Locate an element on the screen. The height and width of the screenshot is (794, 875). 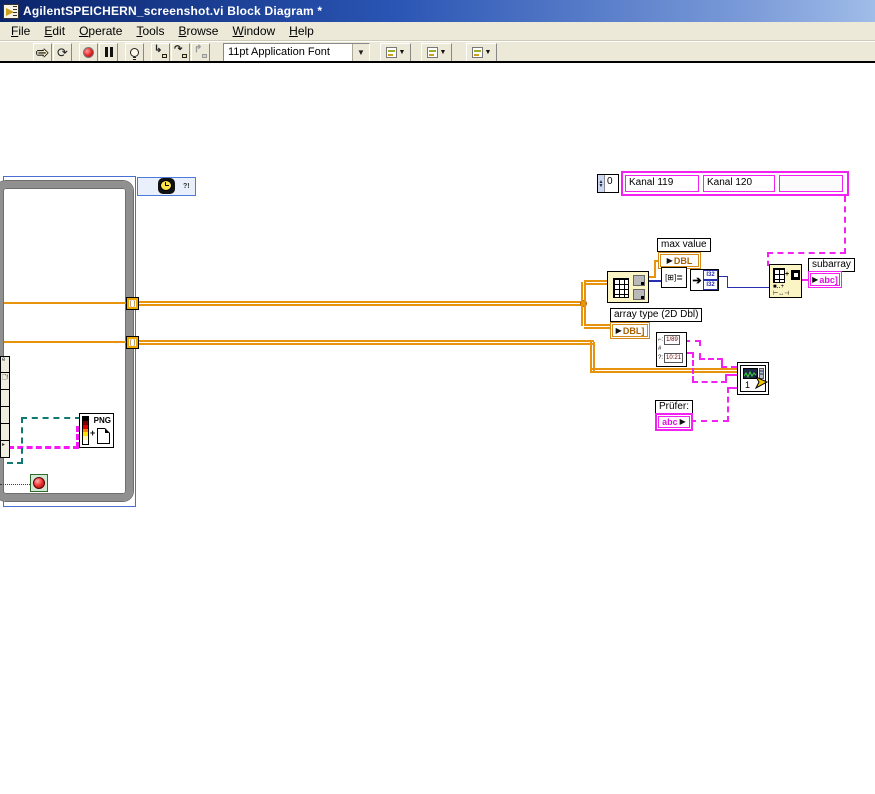
abort-button is located at coordinates (88, 52).